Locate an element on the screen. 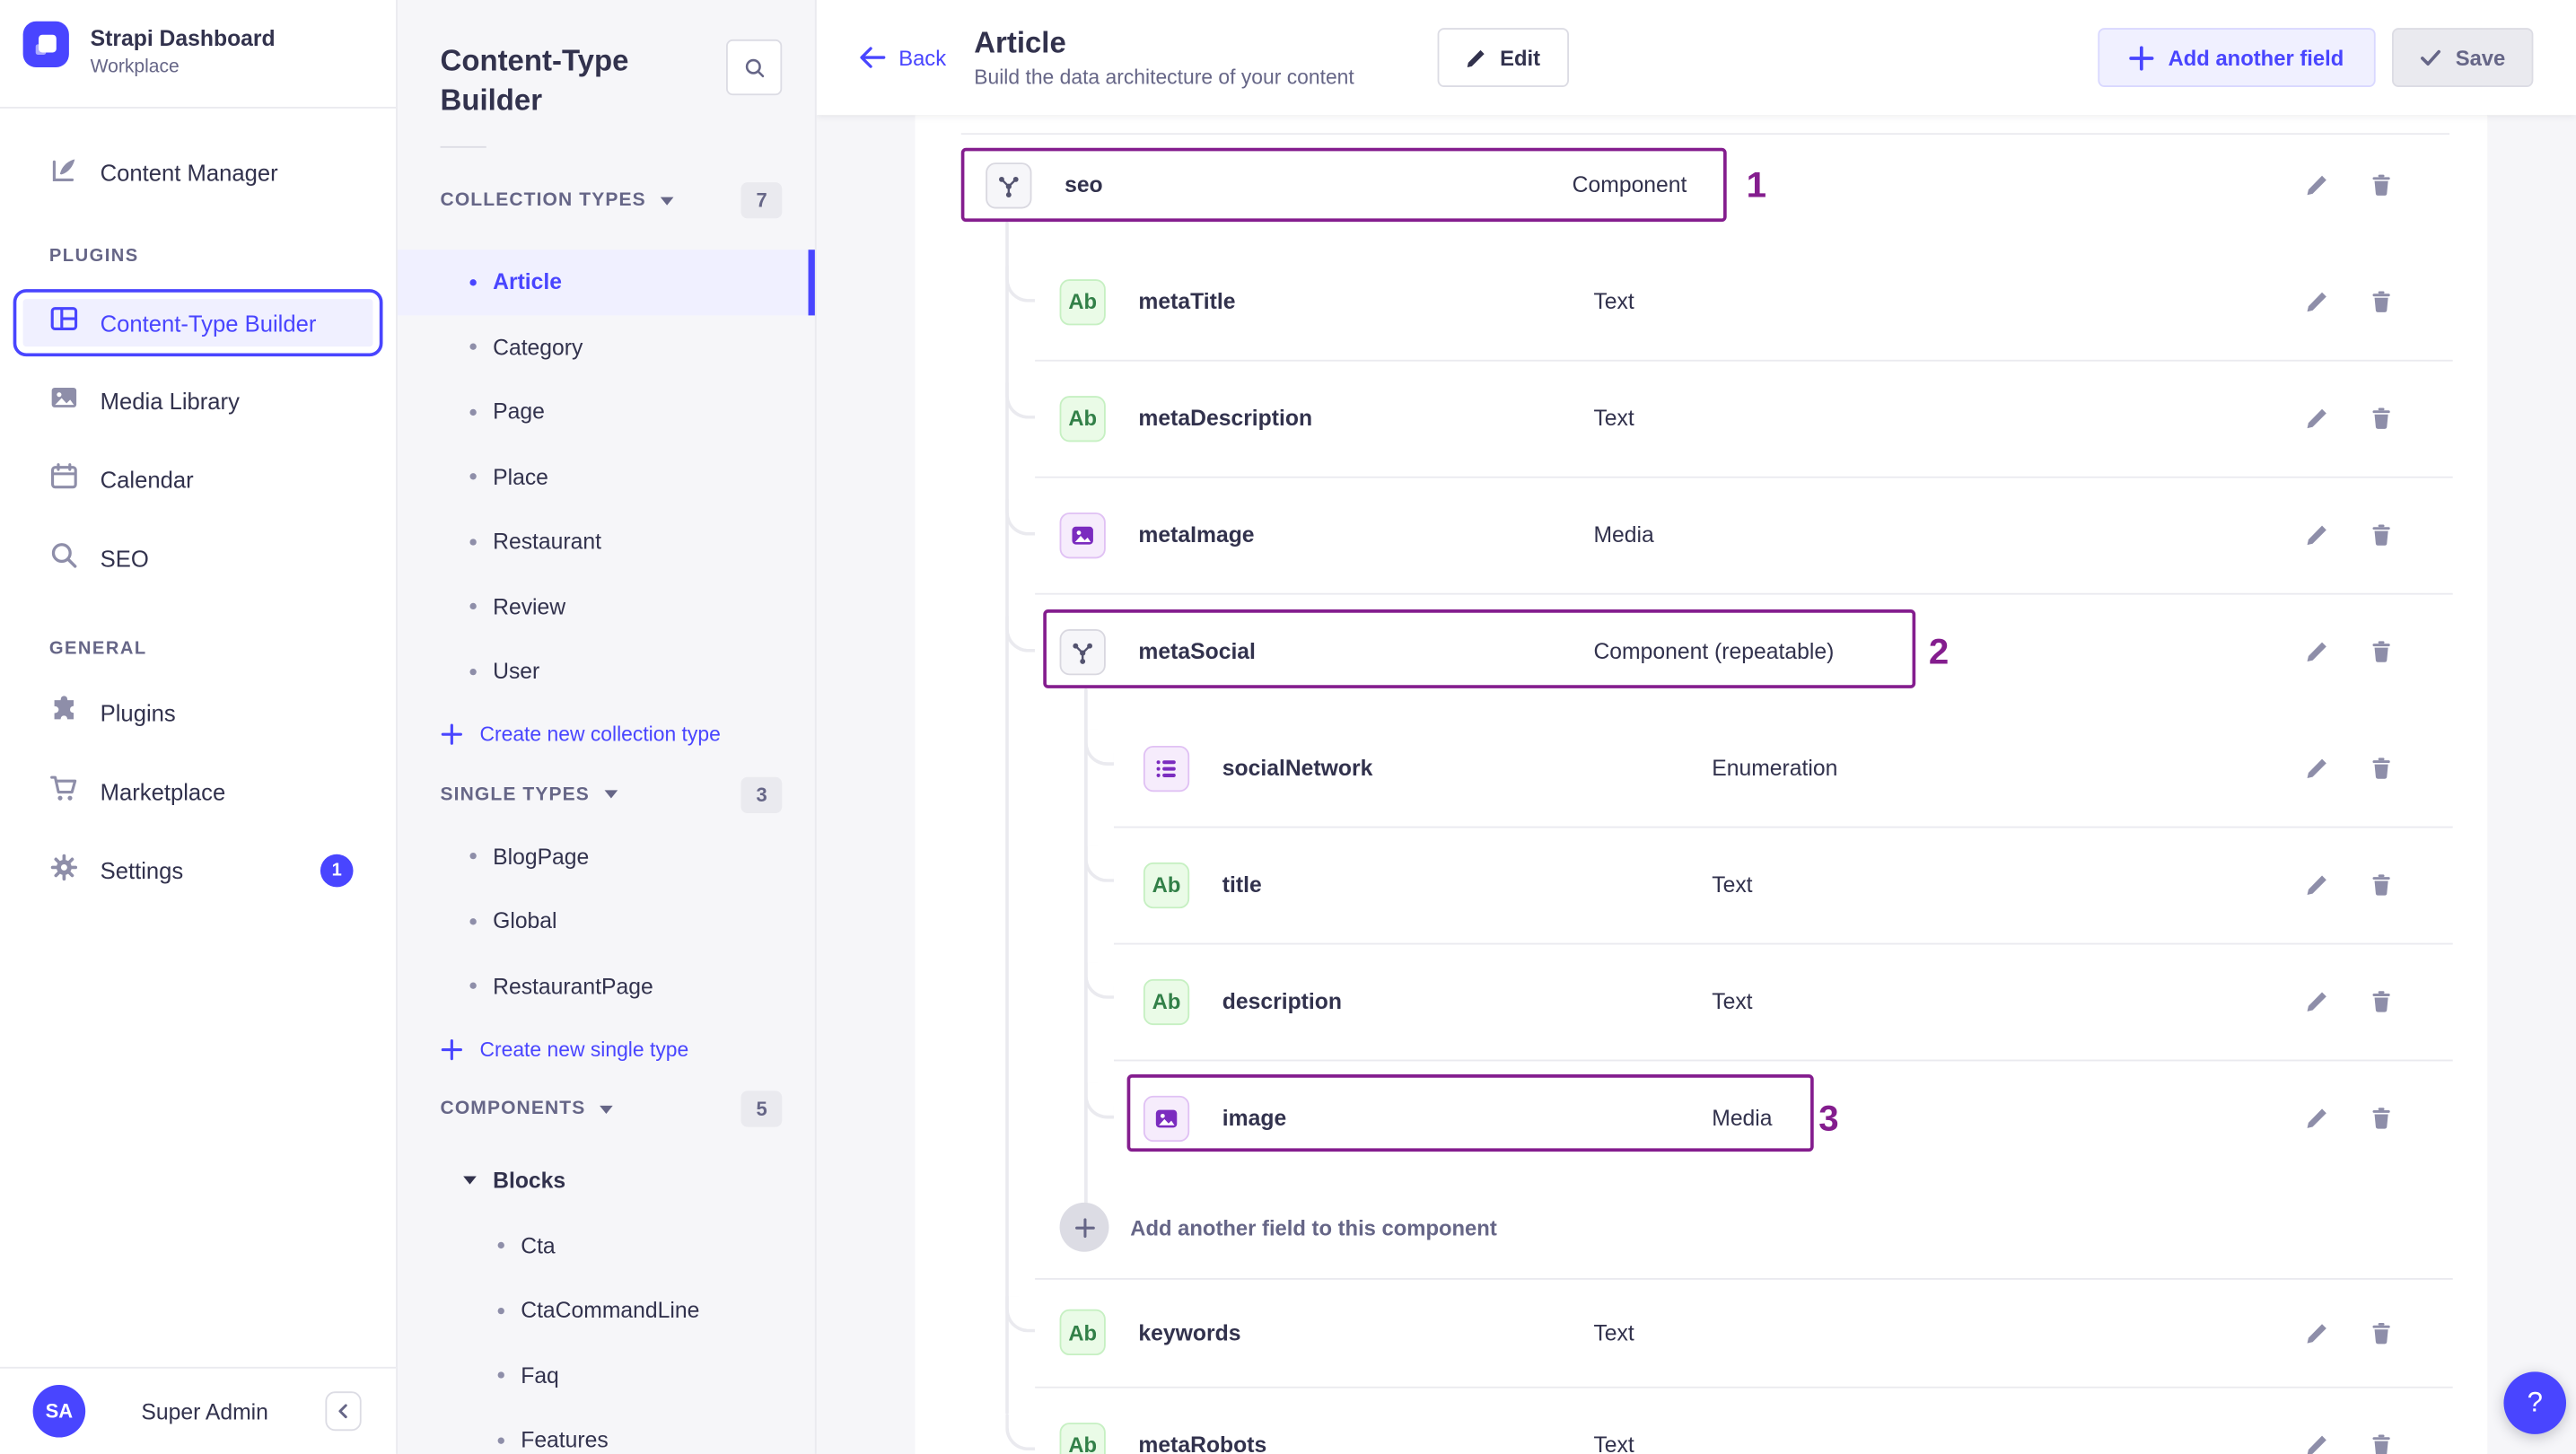 The width and height of the screenshot is (2576, 1454). field-type: Text is located at coordinates (1732, 885).